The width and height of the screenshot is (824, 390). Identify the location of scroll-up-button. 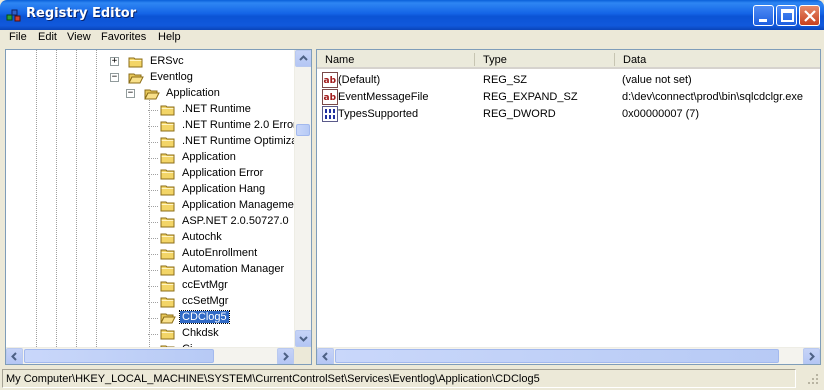
(303, 58).